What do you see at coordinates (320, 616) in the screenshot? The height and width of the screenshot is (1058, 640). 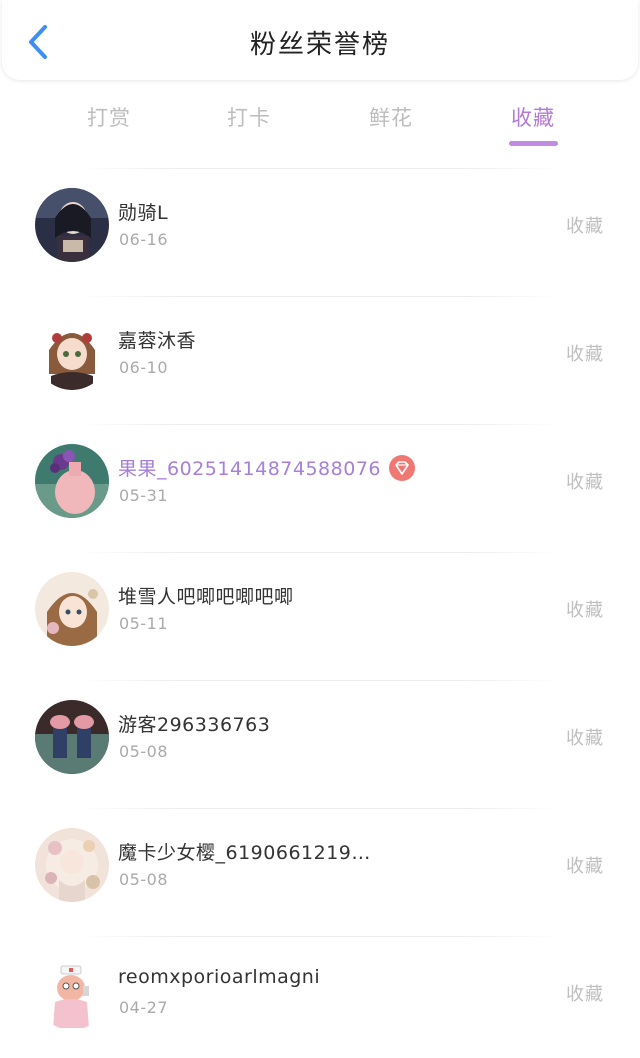 I see `list-item: 堆雪人吧唧吧唧吧唧 05-11 收藏` at bounding box center [320, 616].